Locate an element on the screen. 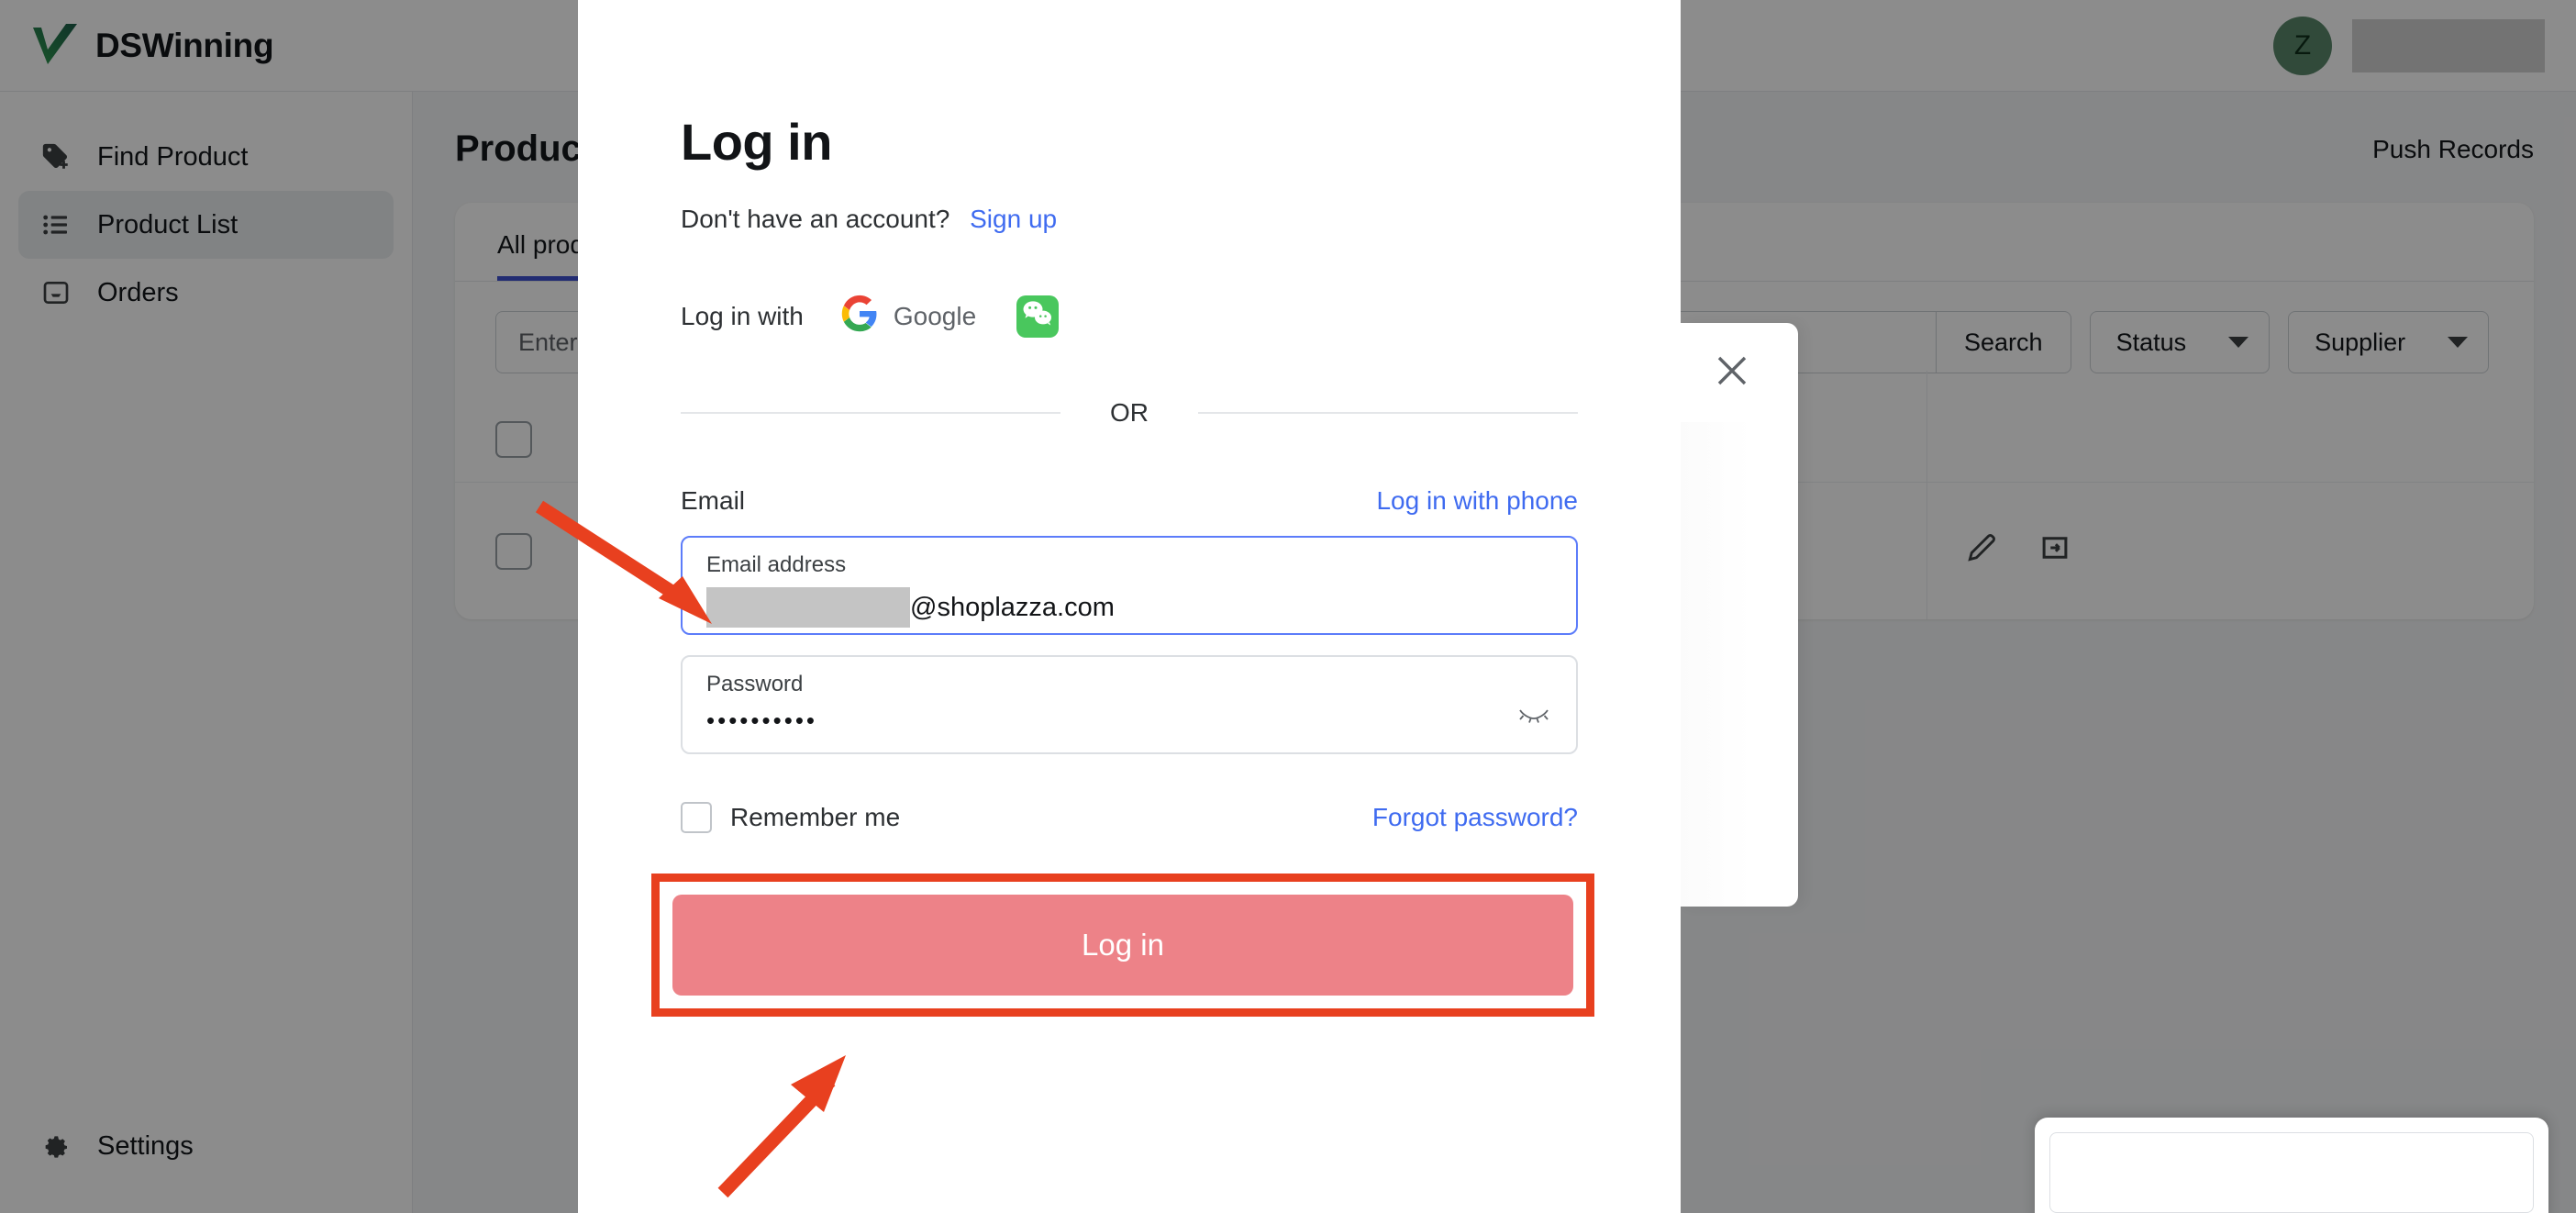 The image size is (2576, 1213). email-domain: @shoplazza.com is located at coordinates (1012, 607).